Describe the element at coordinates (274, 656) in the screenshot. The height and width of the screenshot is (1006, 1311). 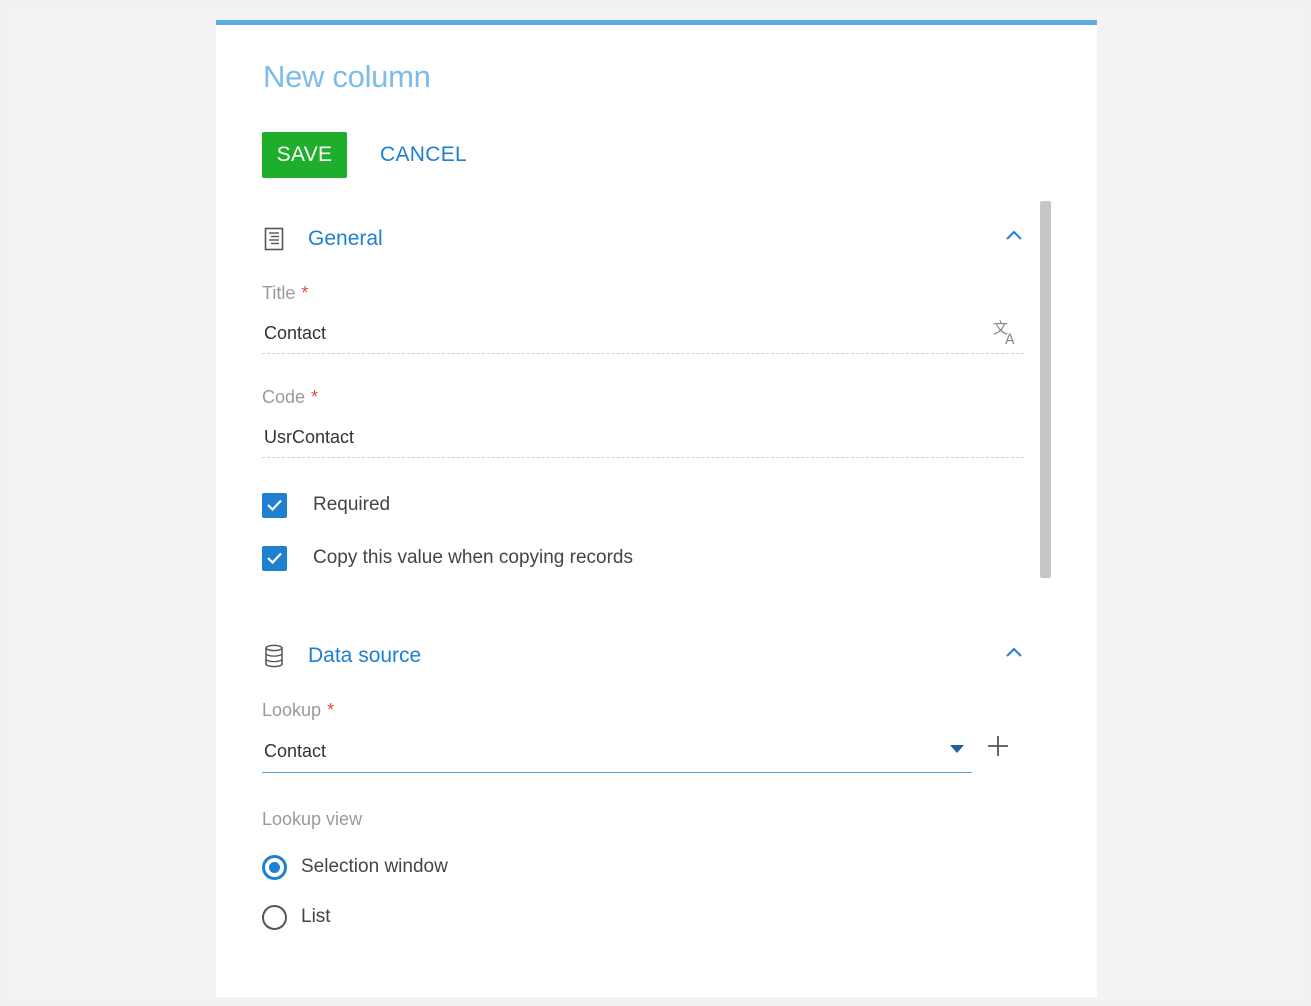
I see `database-icon` at that location.